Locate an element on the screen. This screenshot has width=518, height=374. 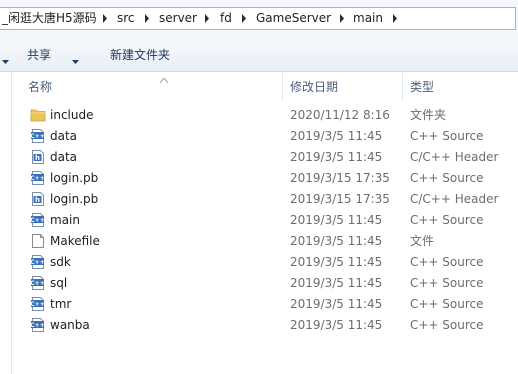
file-row: include 2020/11/12 8:16 文件夹 is located at coordinates (265, 115).